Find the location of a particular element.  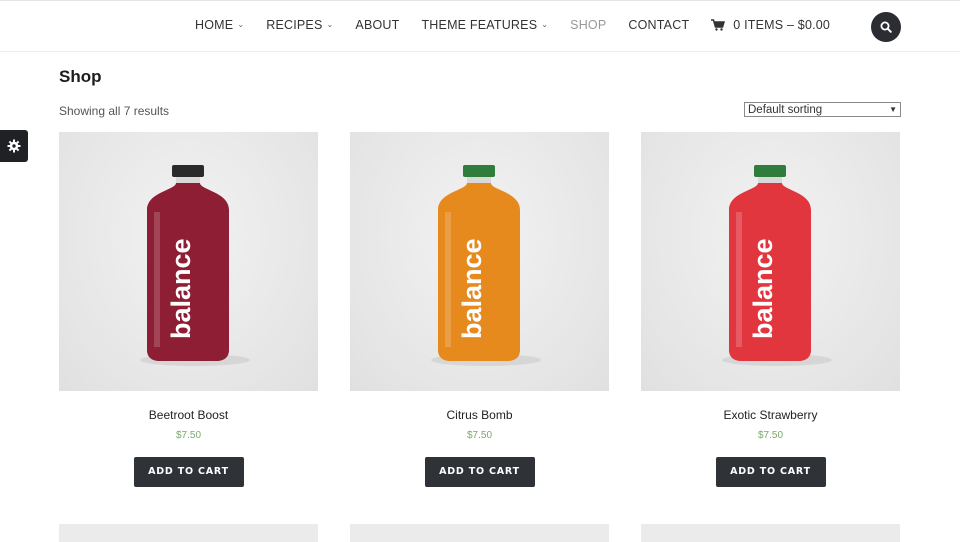

search-icon is located at coordinates (886, 27).